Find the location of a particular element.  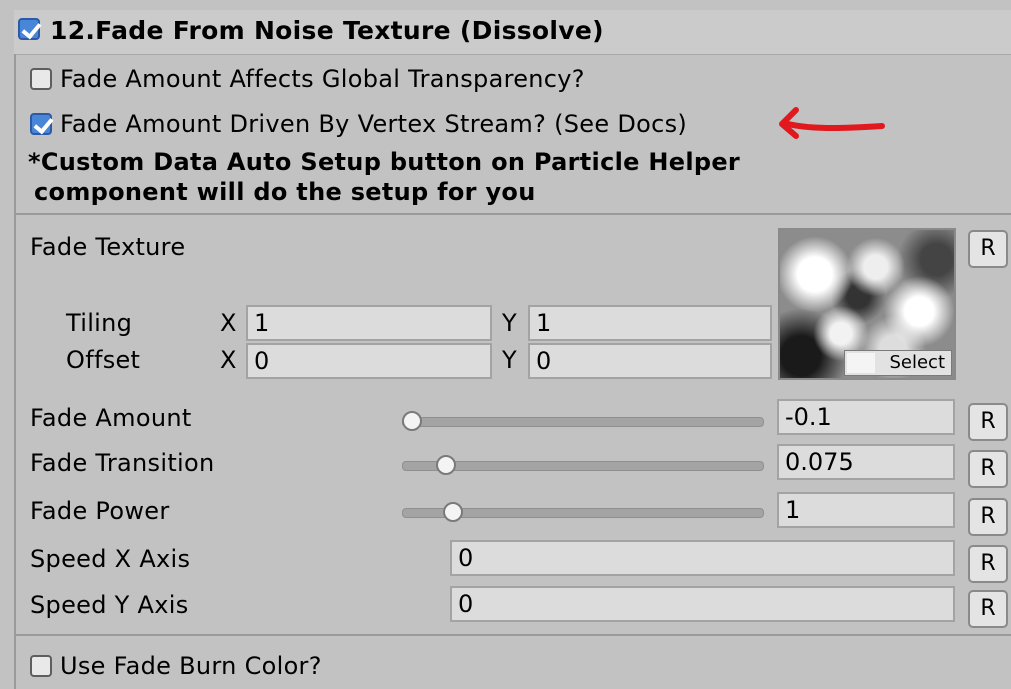

fade-power-reset-button: R is located at coordinates (988, 517).